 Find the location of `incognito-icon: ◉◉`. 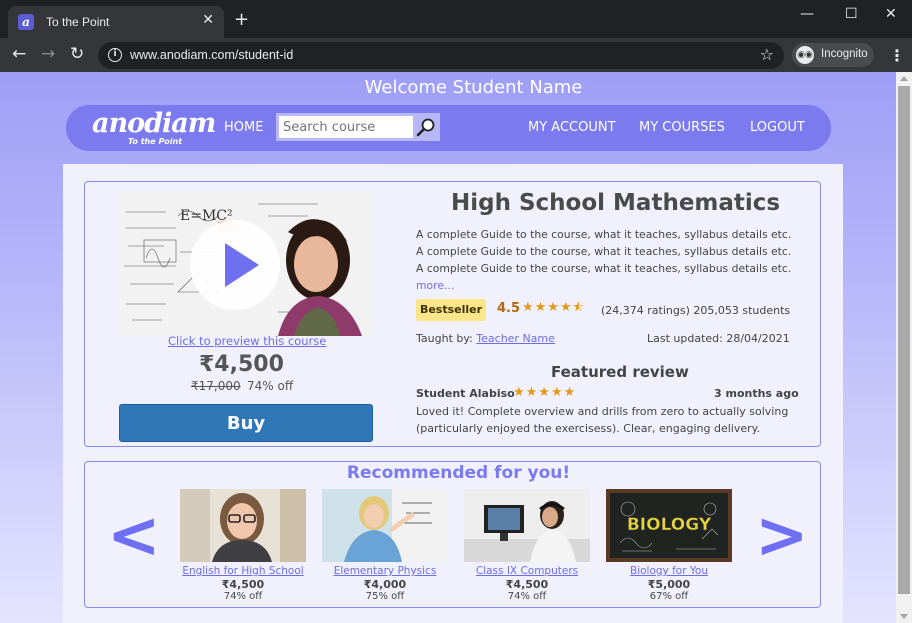

incognito-icon: ◉◉ is located at coordinates (805, 55).